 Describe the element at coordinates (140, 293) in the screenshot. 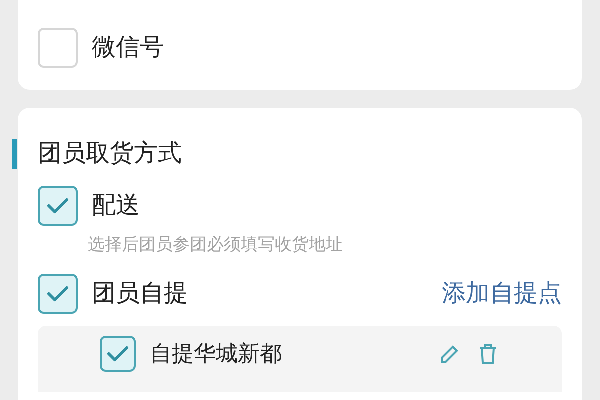

I see `option-label: 团员自提` at that location.